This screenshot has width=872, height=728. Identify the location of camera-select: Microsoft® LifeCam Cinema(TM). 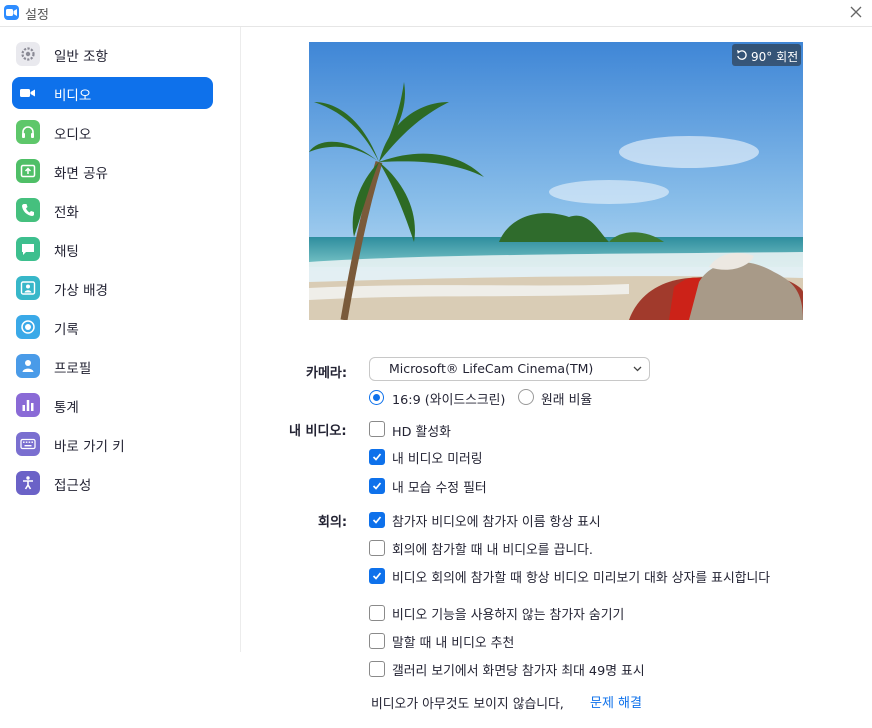
(509, 369).